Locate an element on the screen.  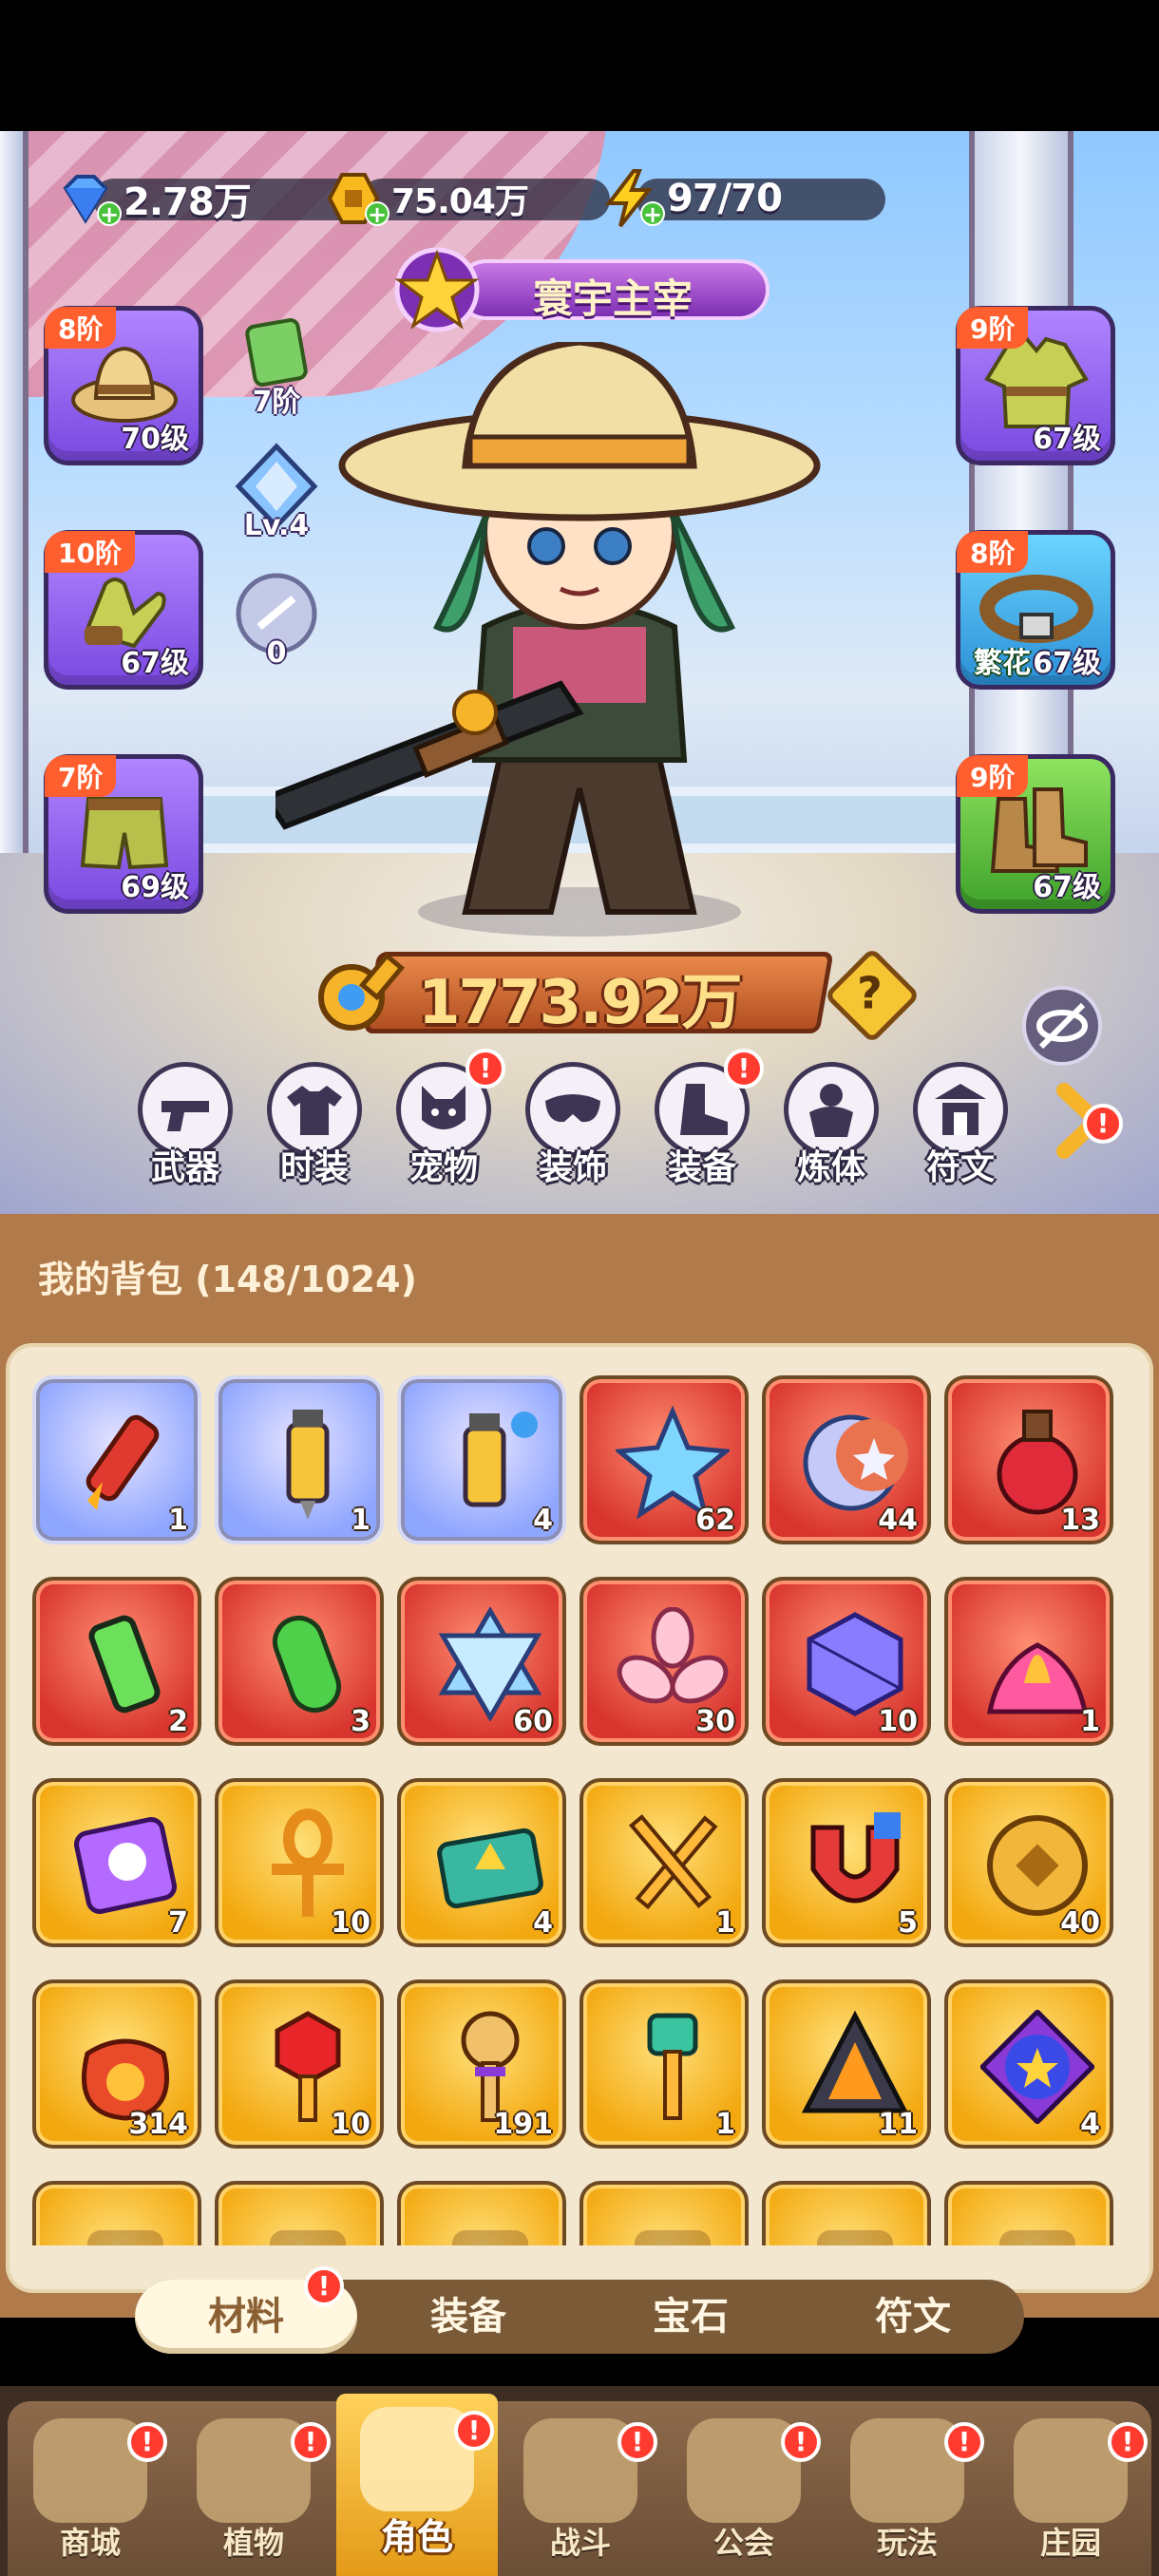
hide-ui-button is located at coordinates (1062, 1026).